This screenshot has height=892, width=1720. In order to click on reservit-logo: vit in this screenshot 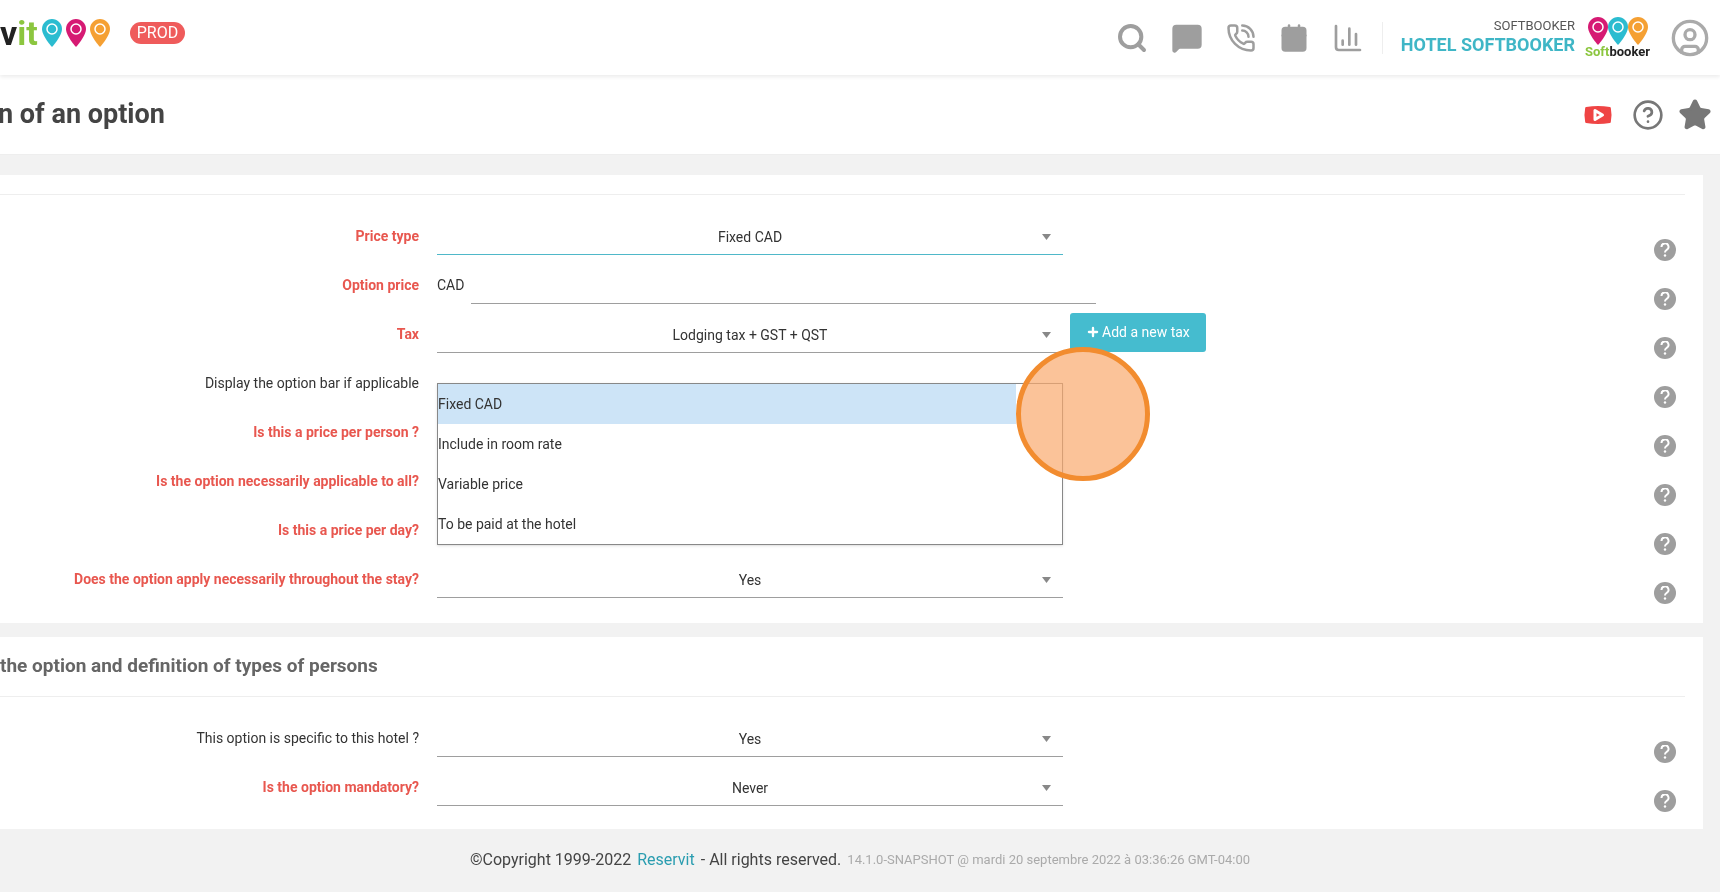, I will do `click(55, 32)`.